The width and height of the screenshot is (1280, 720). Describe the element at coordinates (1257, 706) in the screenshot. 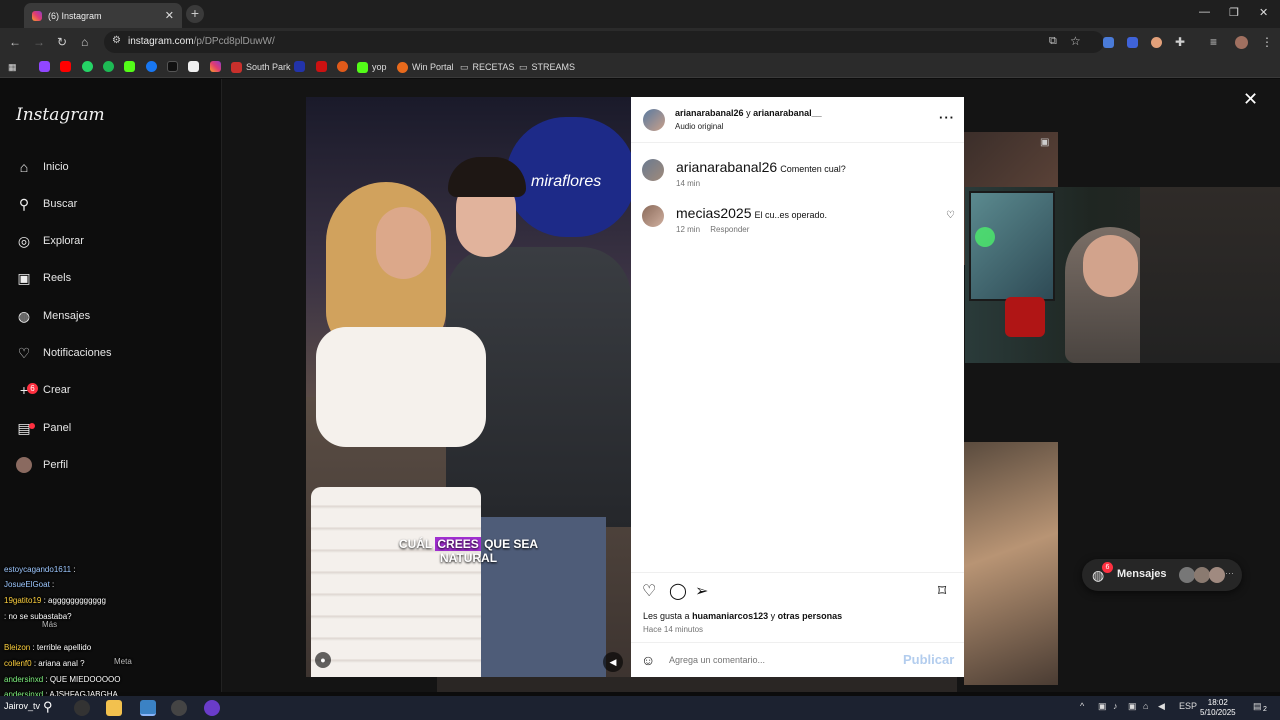

I see `notifications-icon: ▤` at that location.